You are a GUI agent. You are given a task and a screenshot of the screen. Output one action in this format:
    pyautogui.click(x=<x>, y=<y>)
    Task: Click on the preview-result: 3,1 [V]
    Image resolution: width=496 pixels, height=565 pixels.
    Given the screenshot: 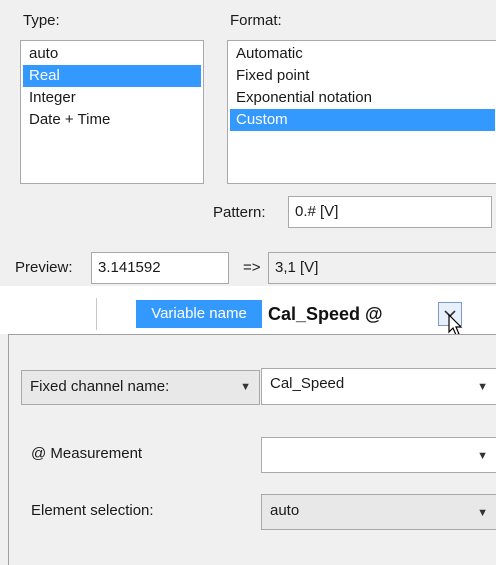 What is the action you would take?
    pyautogui.click(x=382, y=268)
    